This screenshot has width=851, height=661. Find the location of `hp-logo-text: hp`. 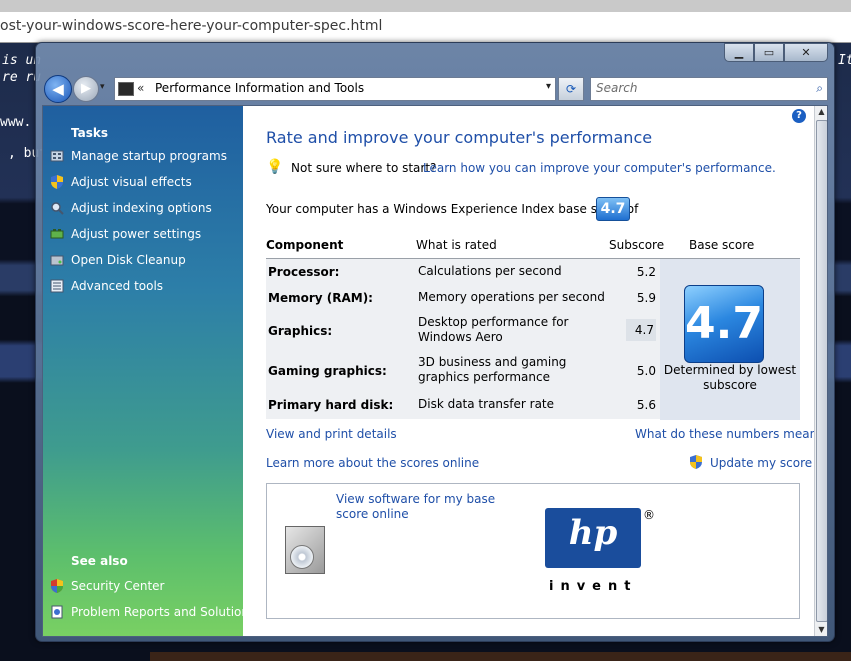

hp-logo-text: hp is located at coordinates (593, 533).